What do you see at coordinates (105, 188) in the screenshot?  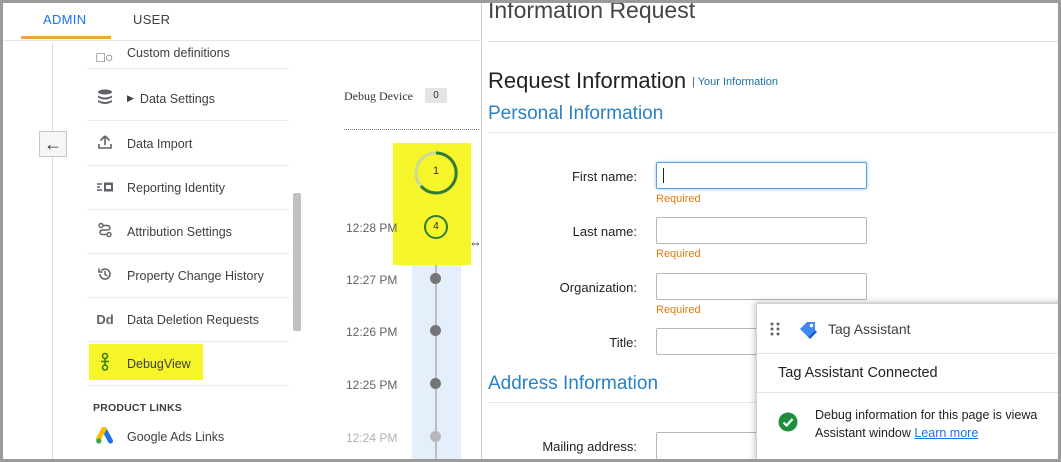 I see `reporting-identity-icon` at bounding box center [105, 188].